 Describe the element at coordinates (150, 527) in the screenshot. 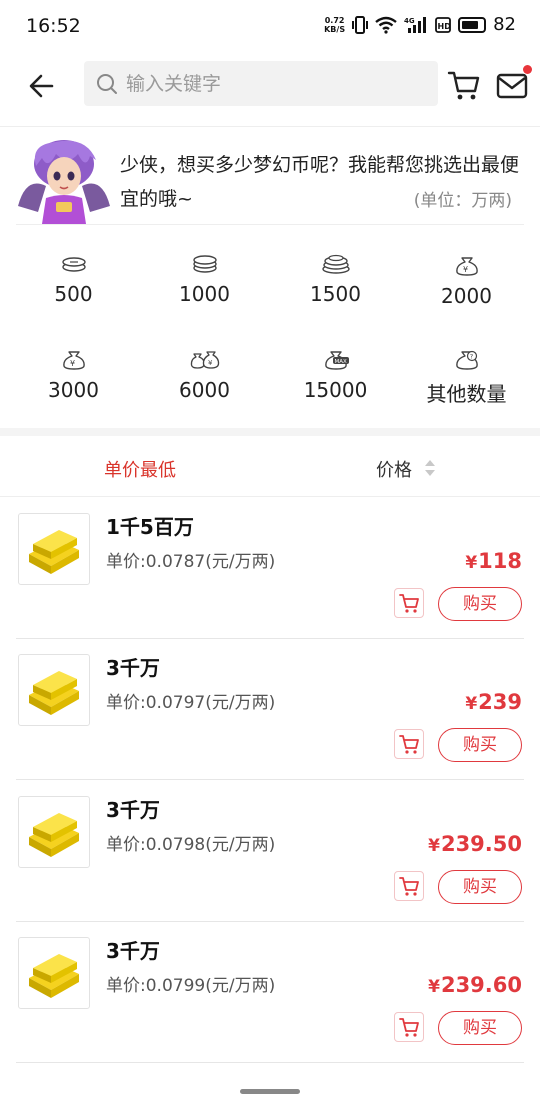

I see `listing-title: 1千5百万` at that location.